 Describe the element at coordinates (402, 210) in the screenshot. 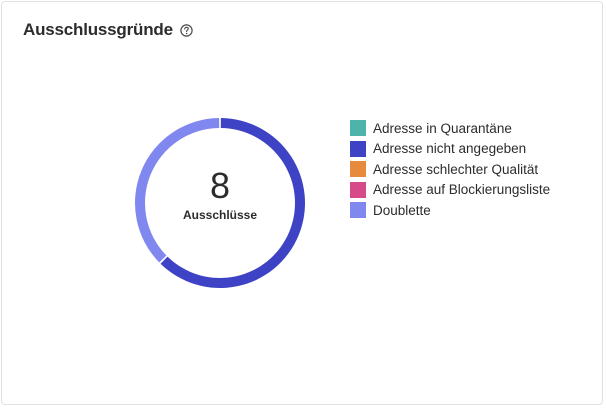

I see `legend-label: Doublette` at that location.